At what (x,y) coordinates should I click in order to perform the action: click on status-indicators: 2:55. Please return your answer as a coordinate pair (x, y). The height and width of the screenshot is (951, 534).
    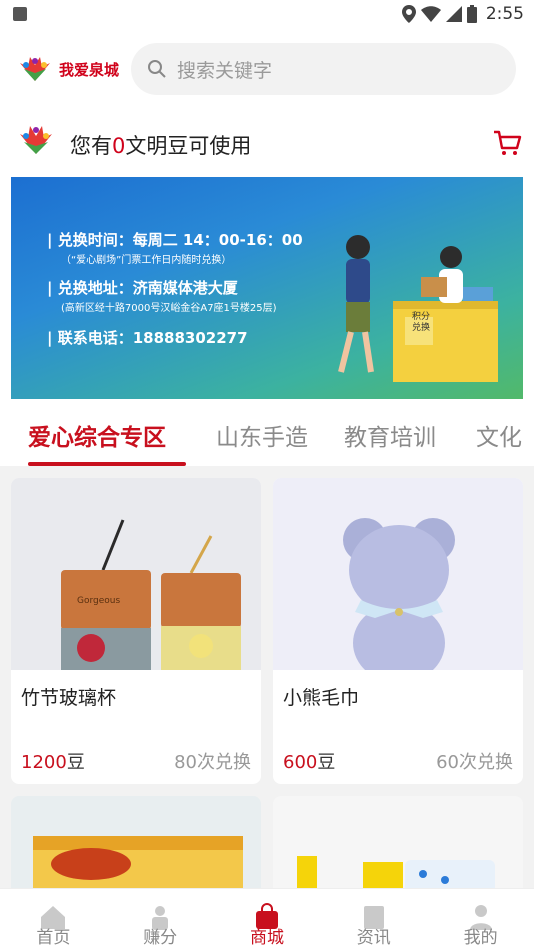
    Looking at the image, I should click on (462, 14).